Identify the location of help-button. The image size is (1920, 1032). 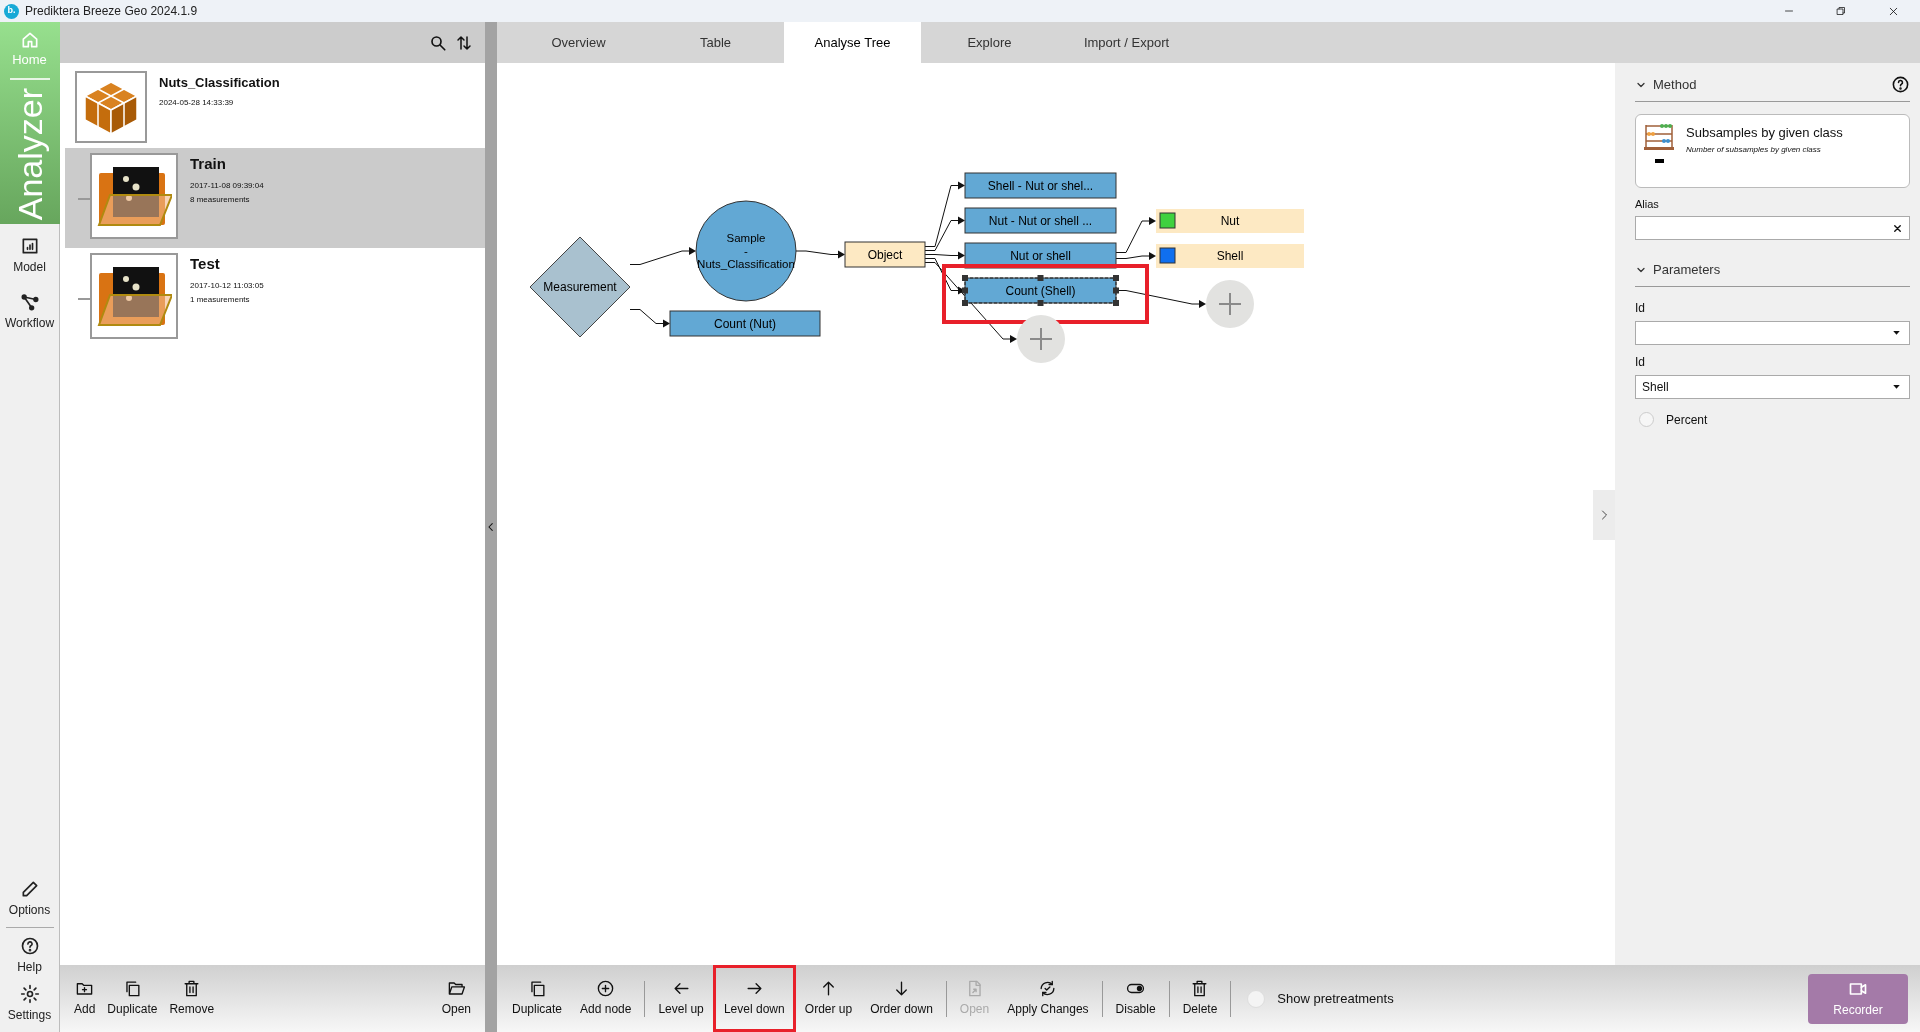
(1900, 85).